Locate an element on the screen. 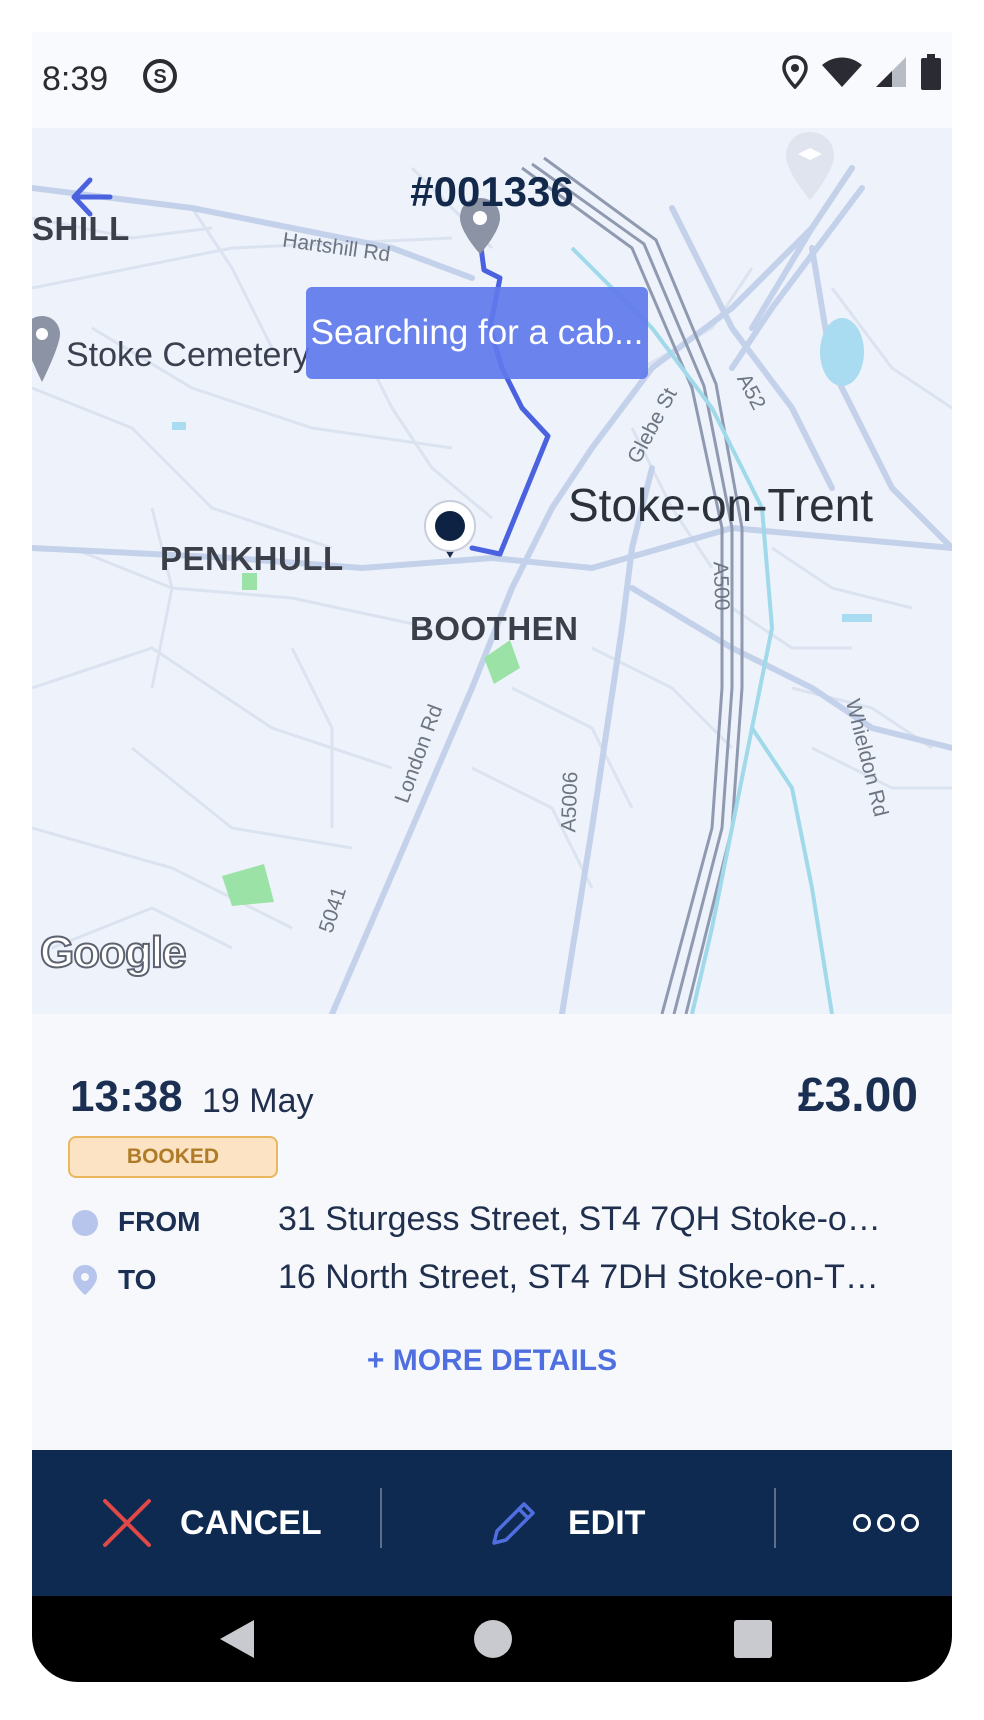 This screenshot has height=1720, width=984. edit-button: EDIT is located at coordinates (566, 1523).